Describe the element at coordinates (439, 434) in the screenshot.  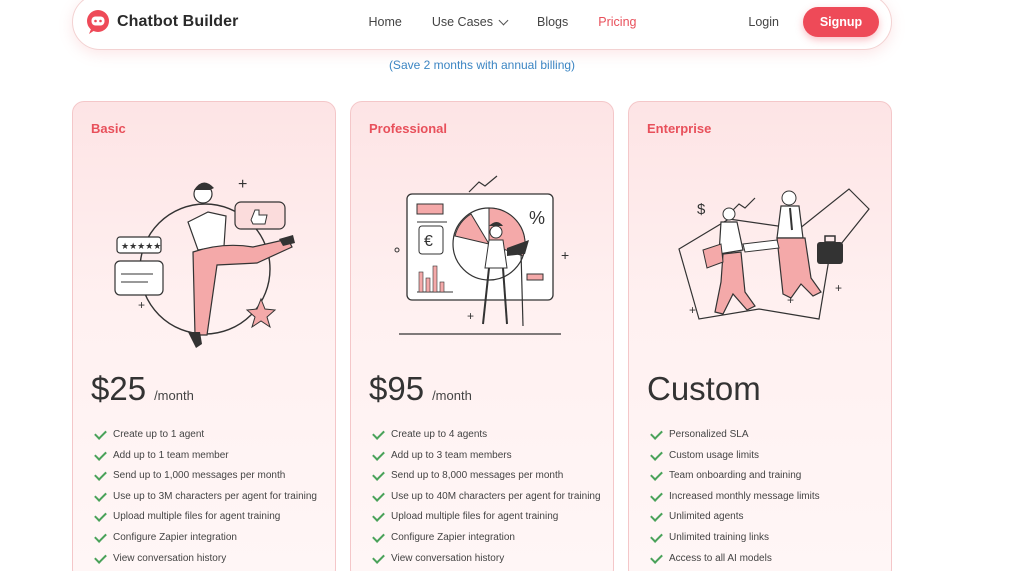
I see `feature-text: Create up to 4 agents` at that location.